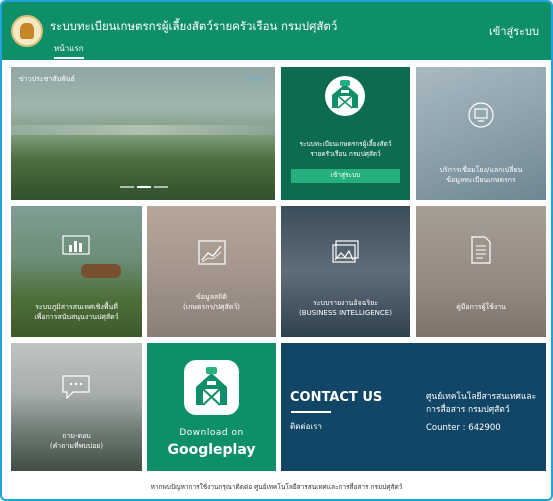  I want to click on register-label-line1: ระบบทะเบียนเกษตรกรผู้เลี้ยงสัตว์, so click(345, 144).